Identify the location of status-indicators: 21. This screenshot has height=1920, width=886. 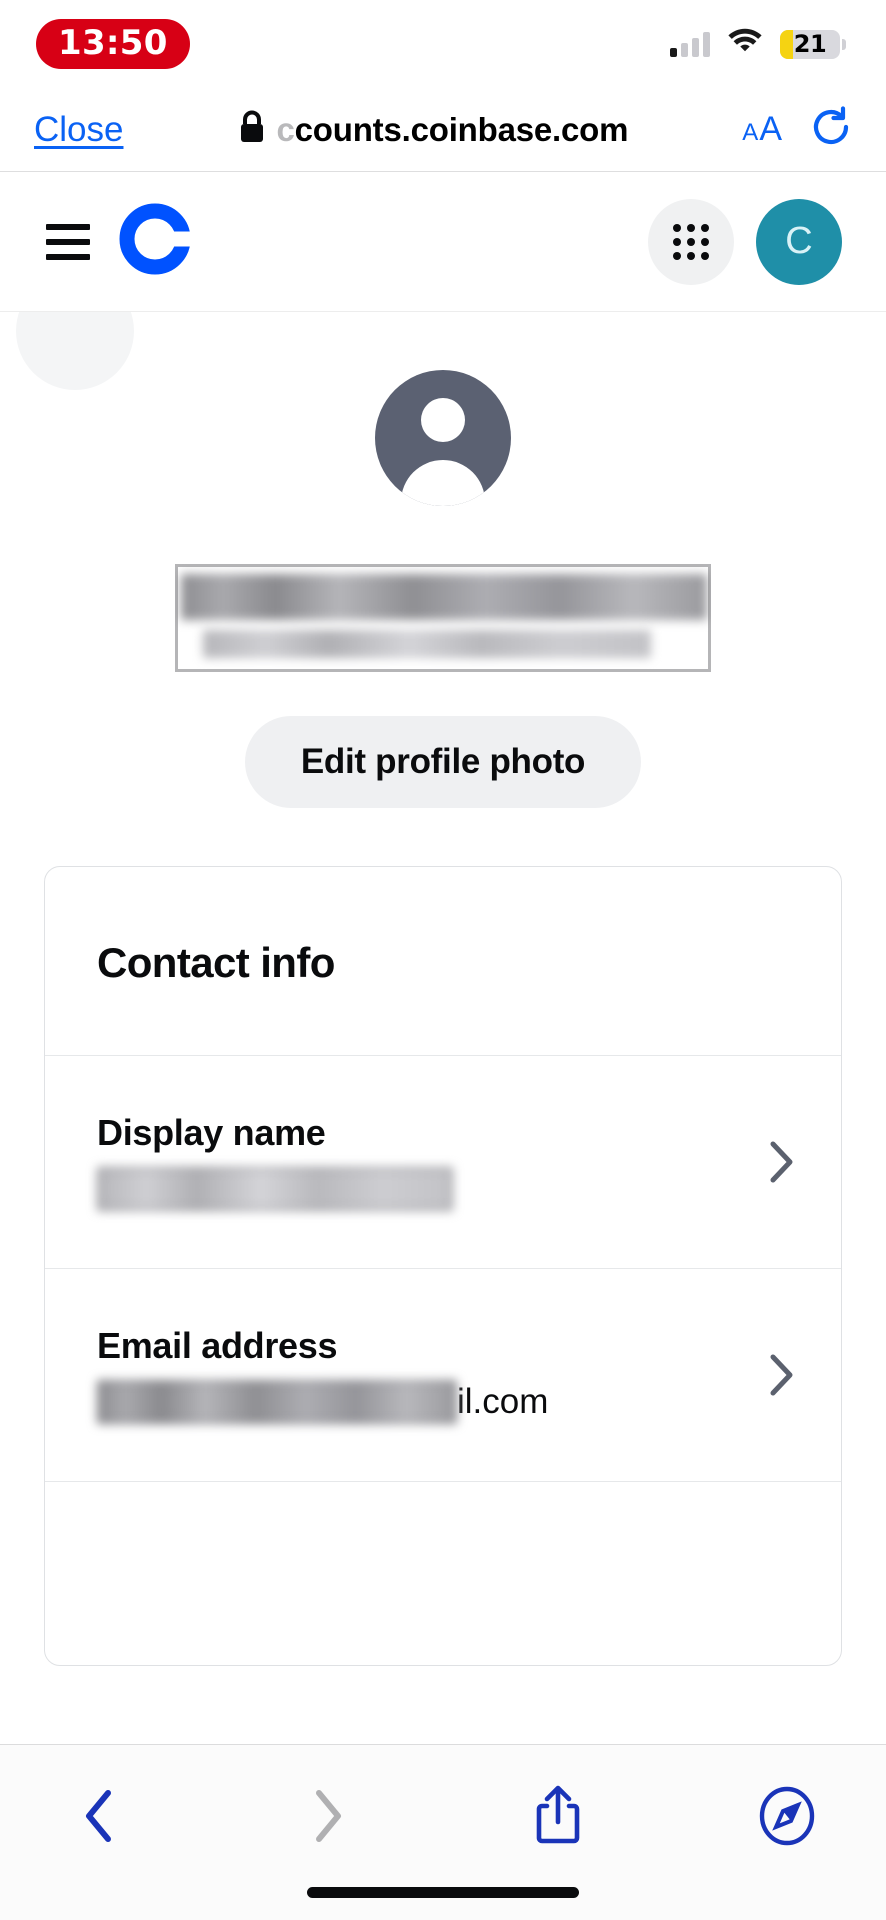
(758, 44).